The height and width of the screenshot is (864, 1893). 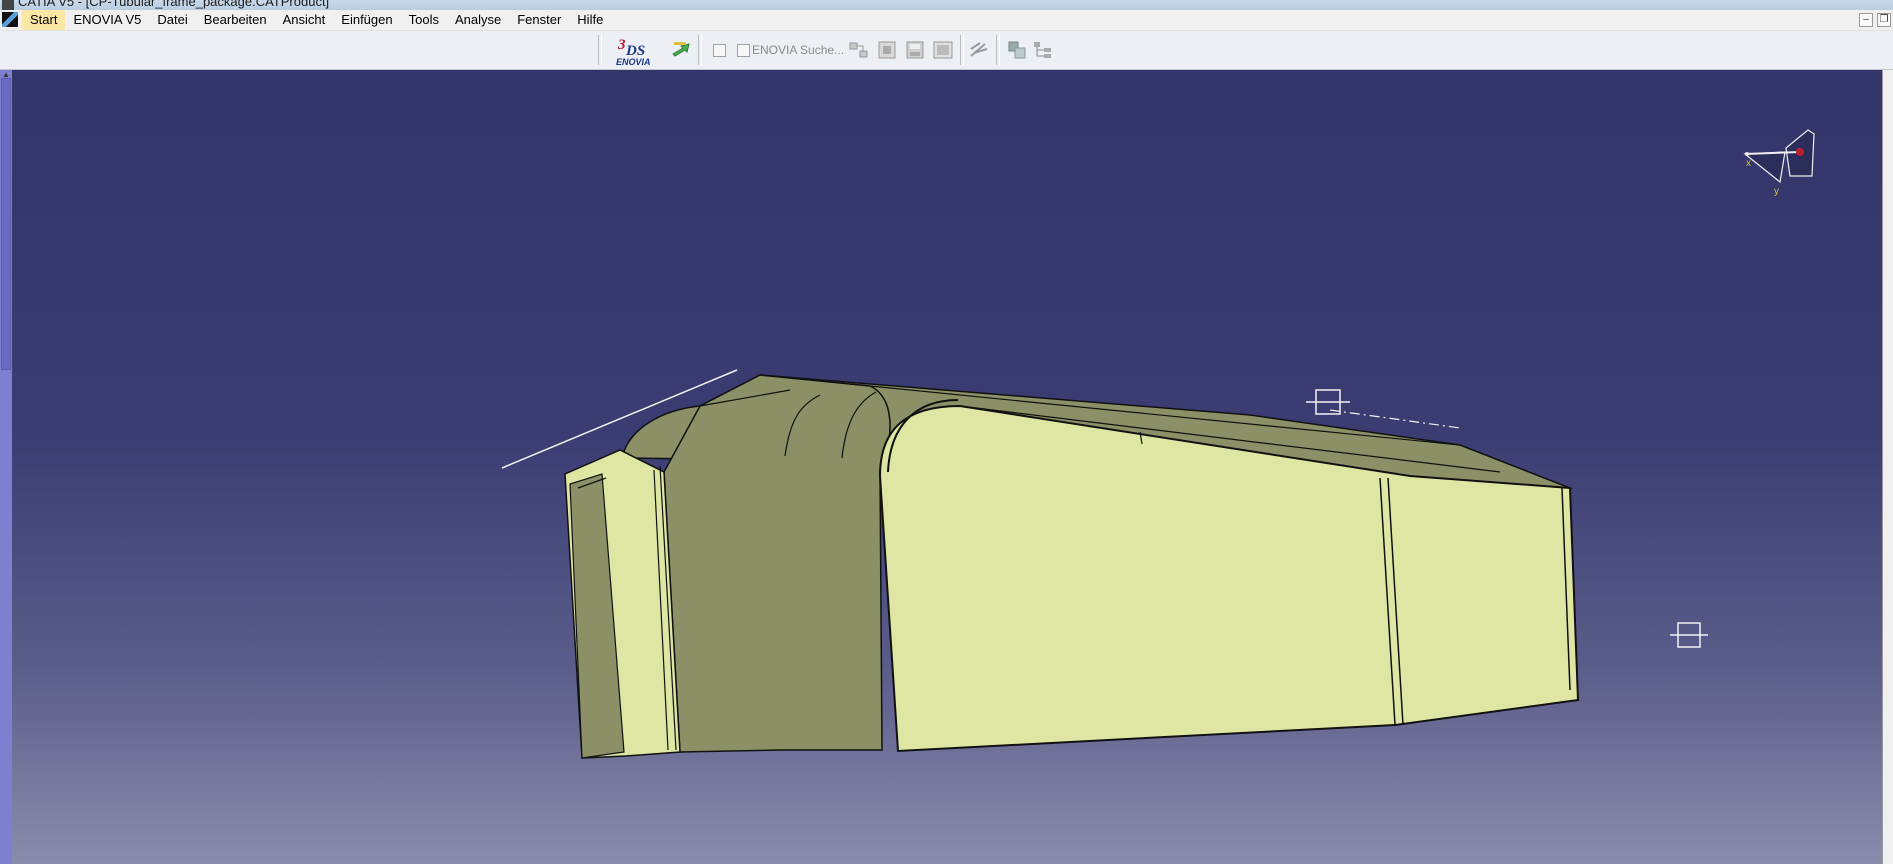 What do you see at coordinates (859, 50) in the screenshot?
I see `tree-expand-icon` at bounding box center [859, 50].